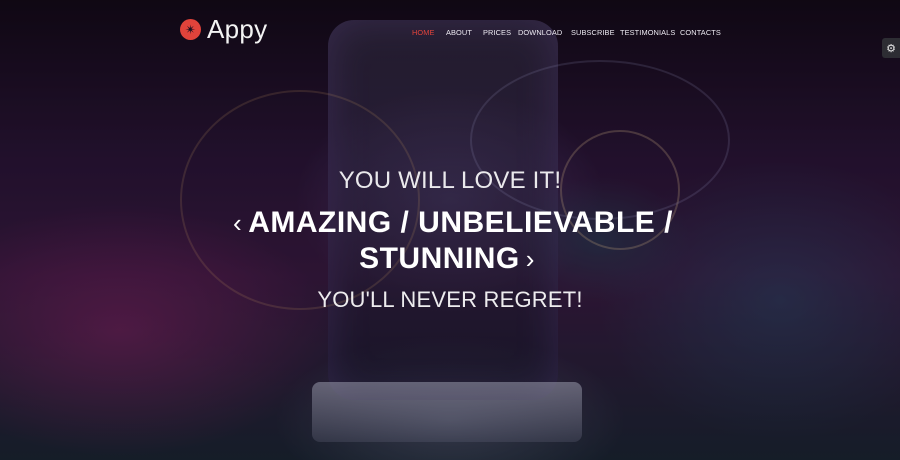 The width and height of the screenshot is (900, 460). I want to click on nav-item-download: DOWNLOAD, so click(544, 32).